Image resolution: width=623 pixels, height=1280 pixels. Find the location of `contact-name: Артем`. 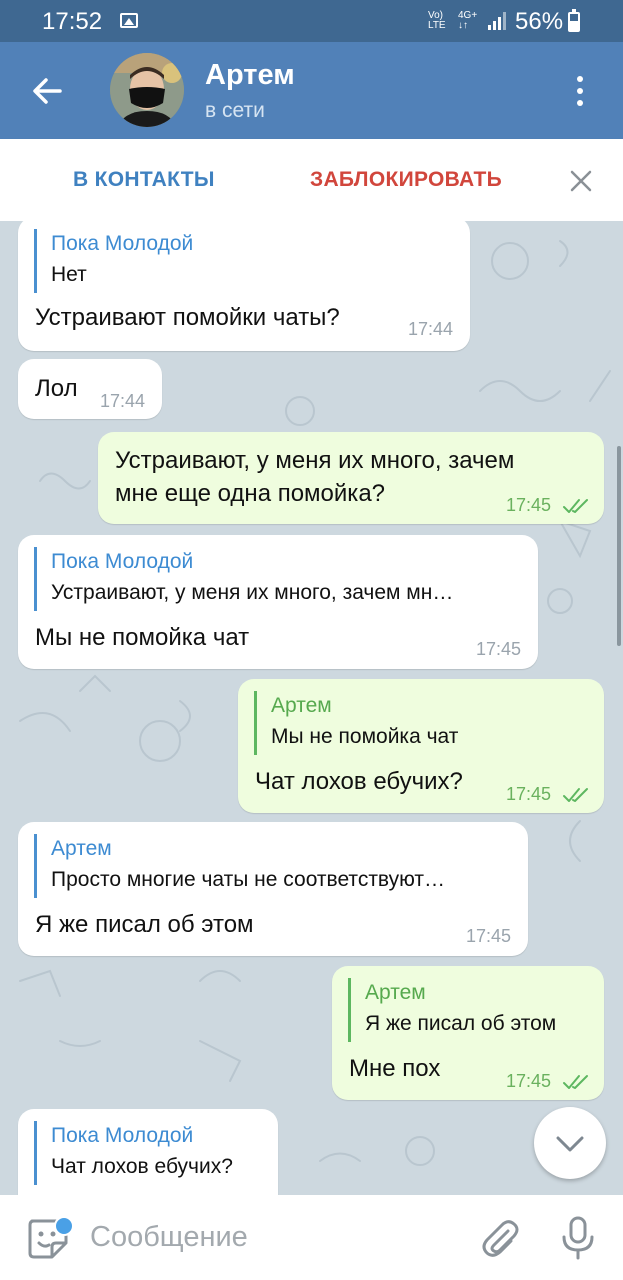

contact-name: Артем is located at coordinates (250, 75).